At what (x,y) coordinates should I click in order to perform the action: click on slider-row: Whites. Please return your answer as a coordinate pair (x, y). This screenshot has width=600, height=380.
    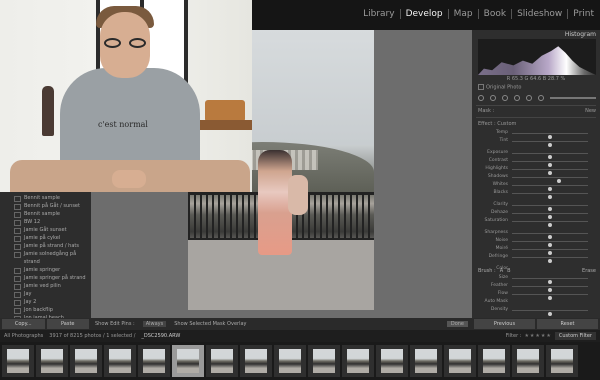
    Looking at the image, I should click on (537, 186).